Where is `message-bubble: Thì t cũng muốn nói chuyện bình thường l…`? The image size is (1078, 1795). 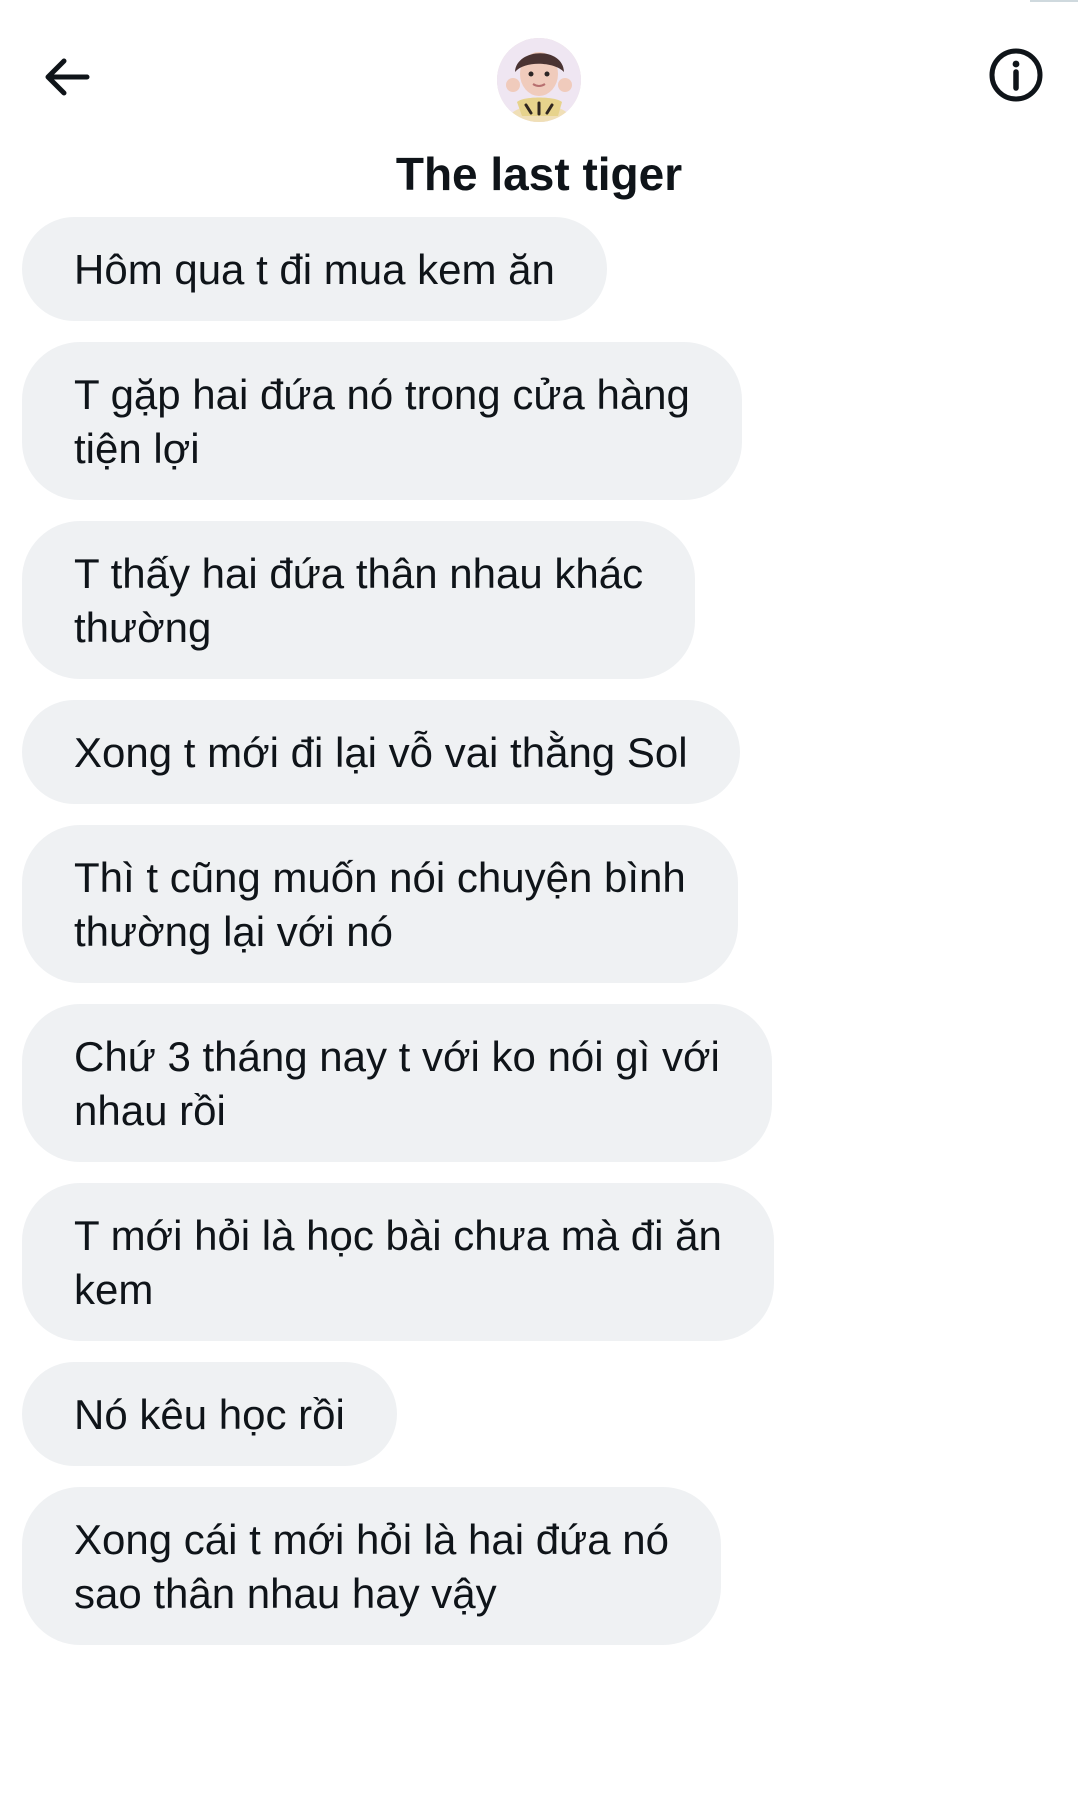 message-bubble: Thì t cũng muốn nói chuyện bình thường l… is located at coordinates (380, 904).